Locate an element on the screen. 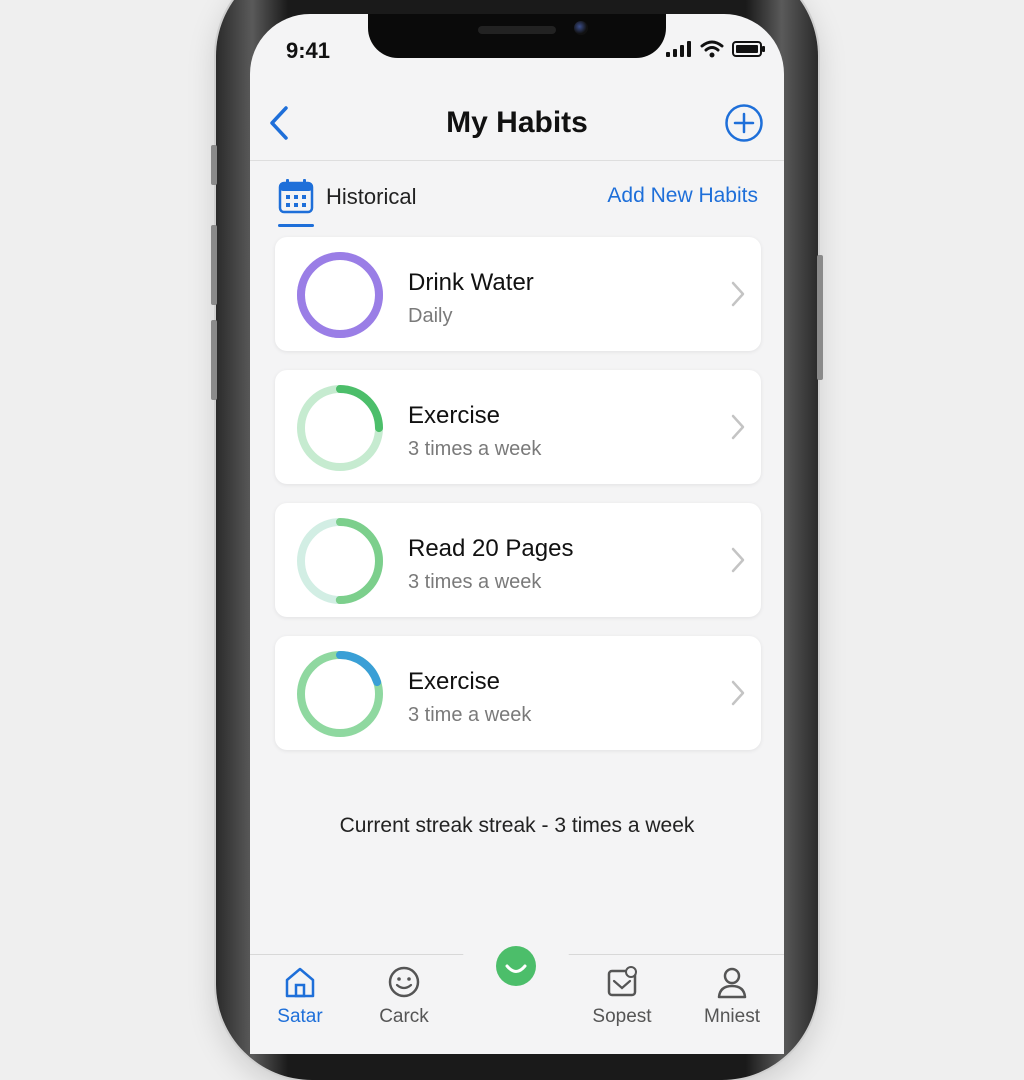 The width and height of the screenshot is (1024, 1080). profile-icon is located at coordinates (732, 983).